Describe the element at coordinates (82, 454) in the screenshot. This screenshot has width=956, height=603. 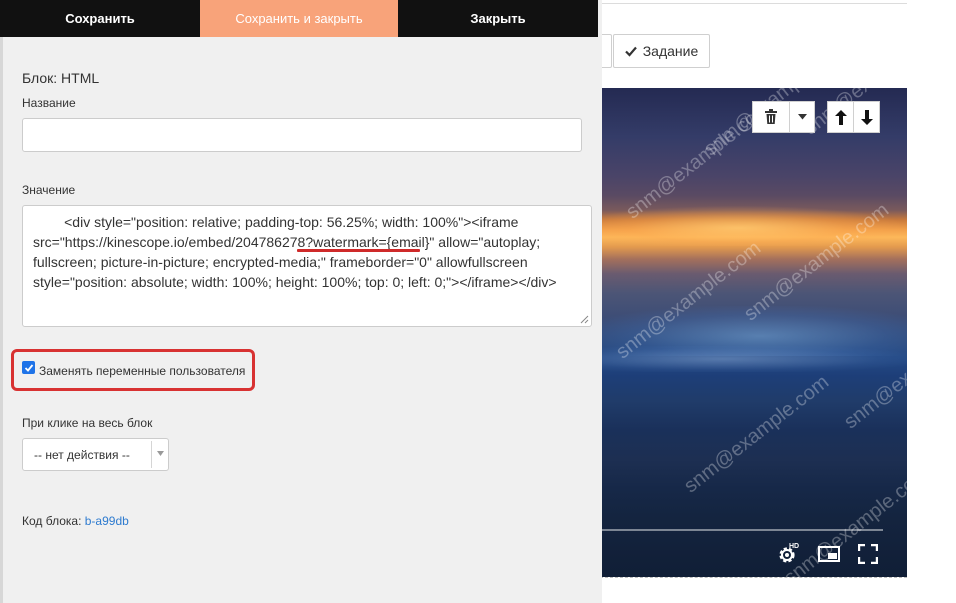
I see `click-action-value: -- нет действия --` at that location.